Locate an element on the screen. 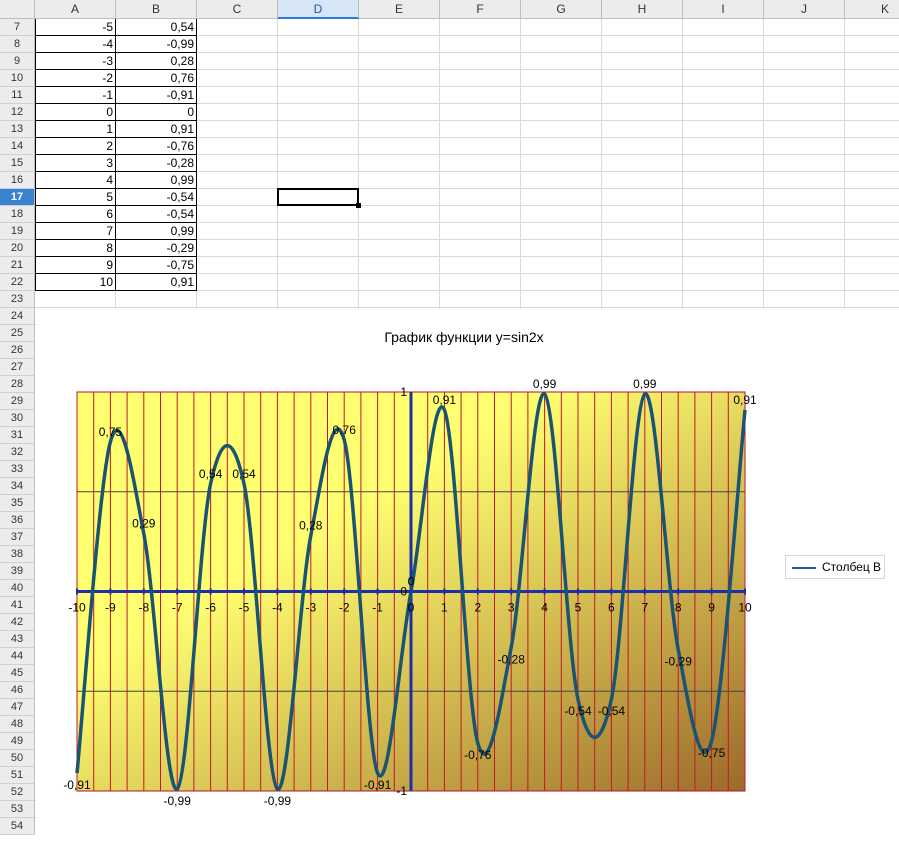 This screenshot has width=899, height=841. x-tick-label: 2 is located at coordinates (477, 608).